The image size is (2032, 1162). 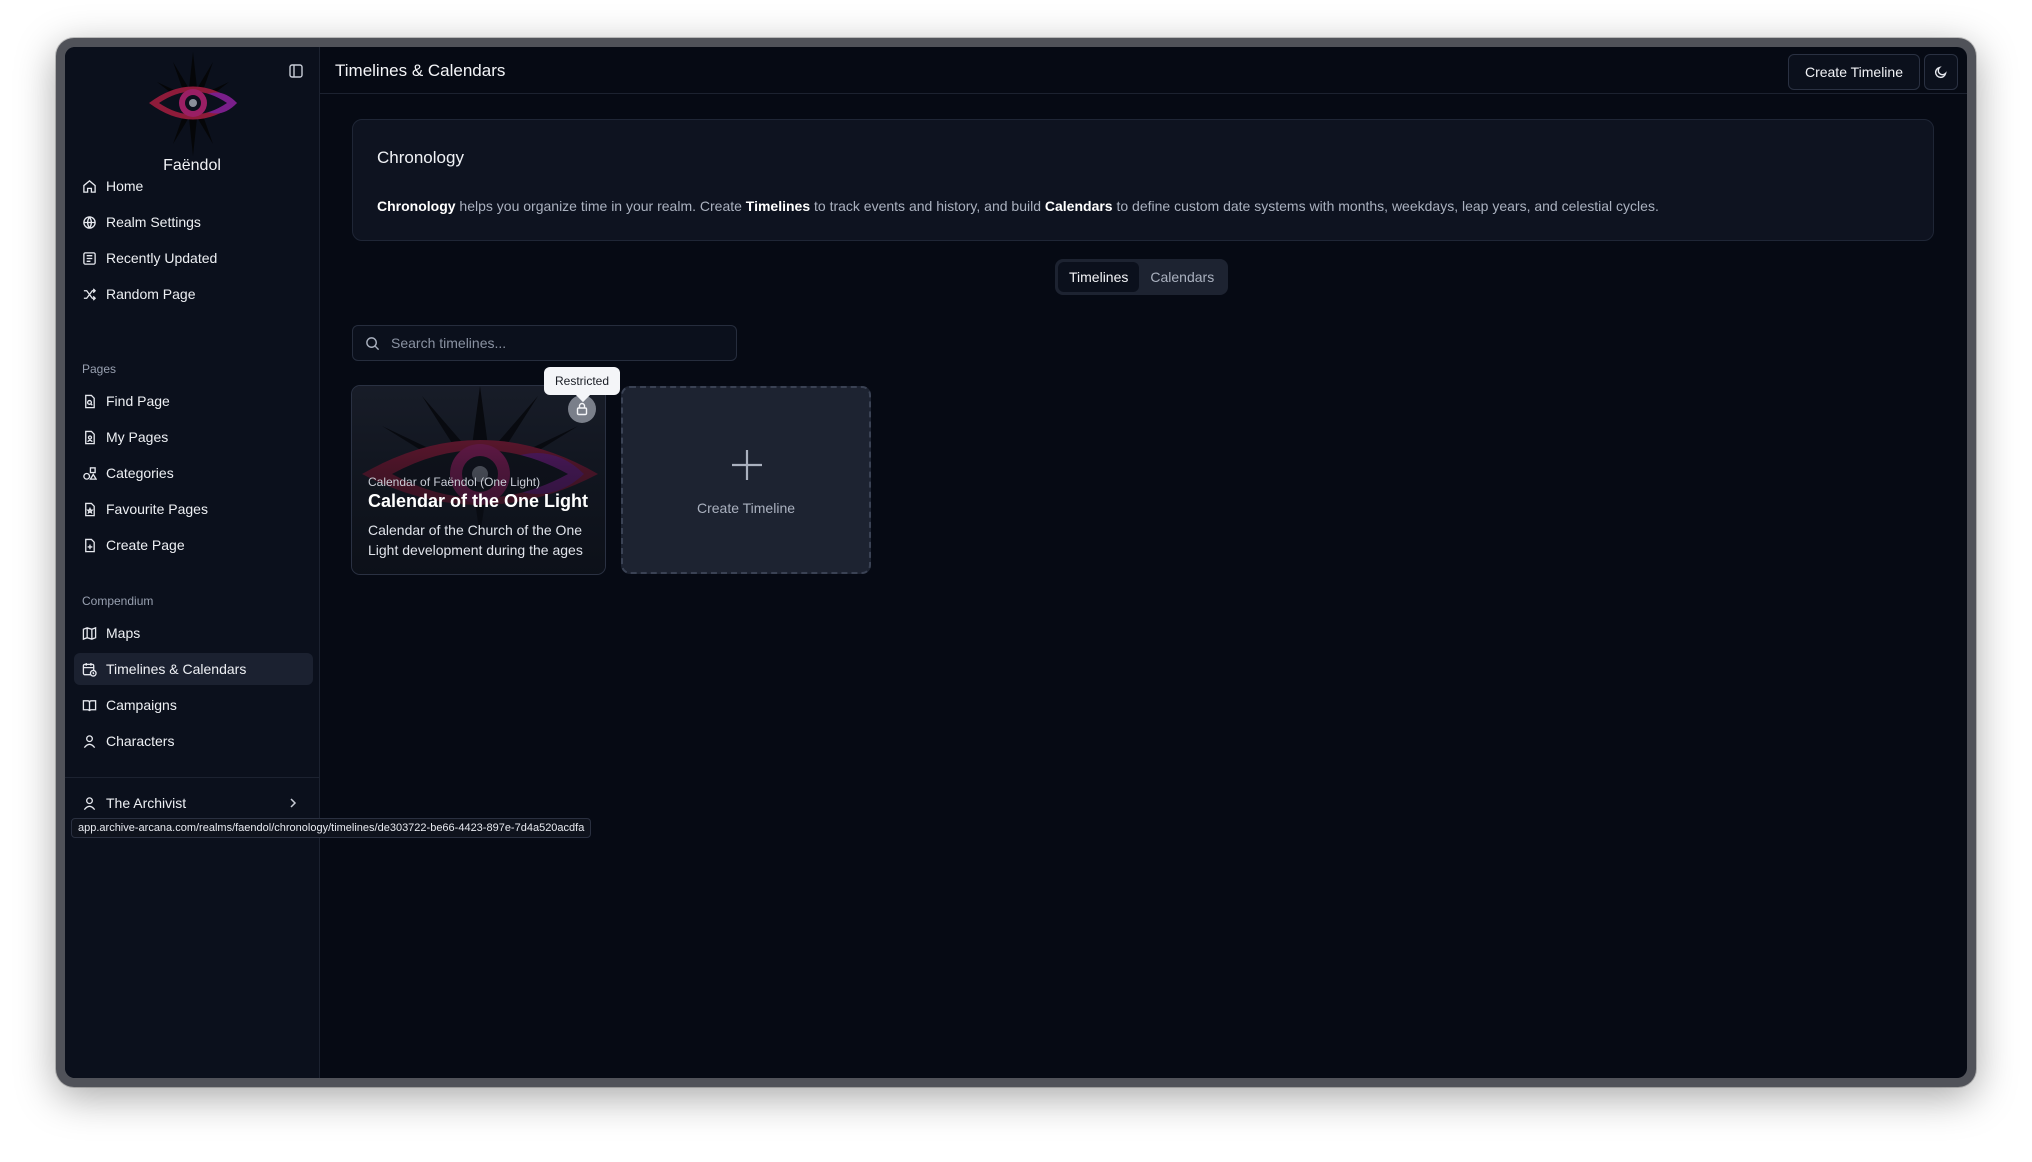 I want to click on sidebar-footer-divider, so click(x=192, y=777).